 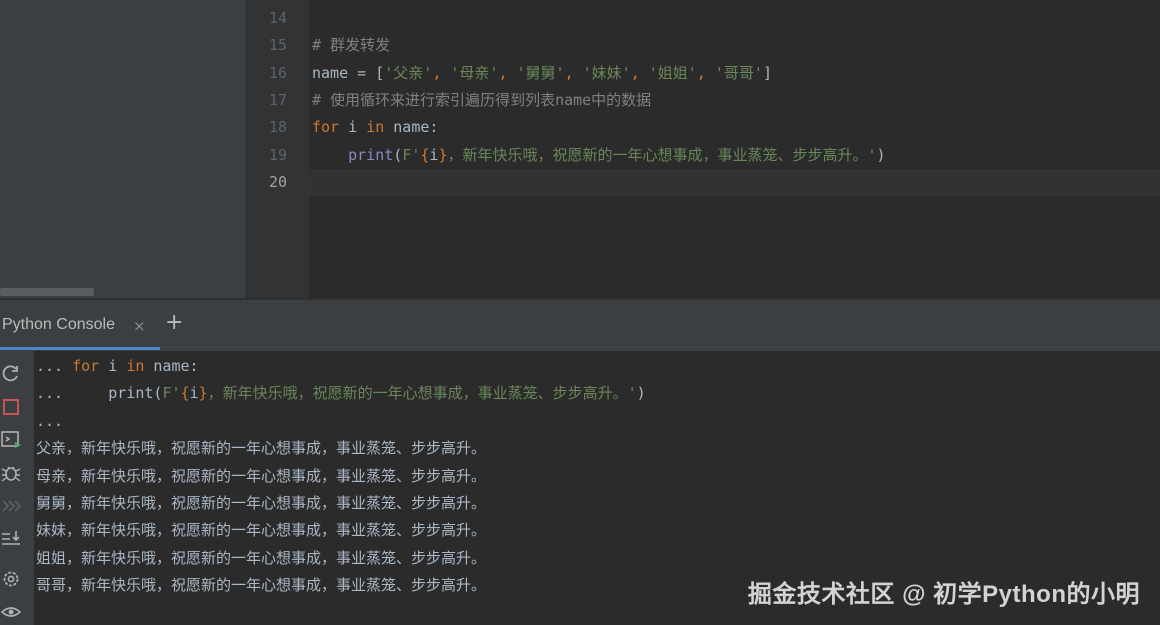 I want to click on horizontal-scrollbar, so click(x=47, y=292).